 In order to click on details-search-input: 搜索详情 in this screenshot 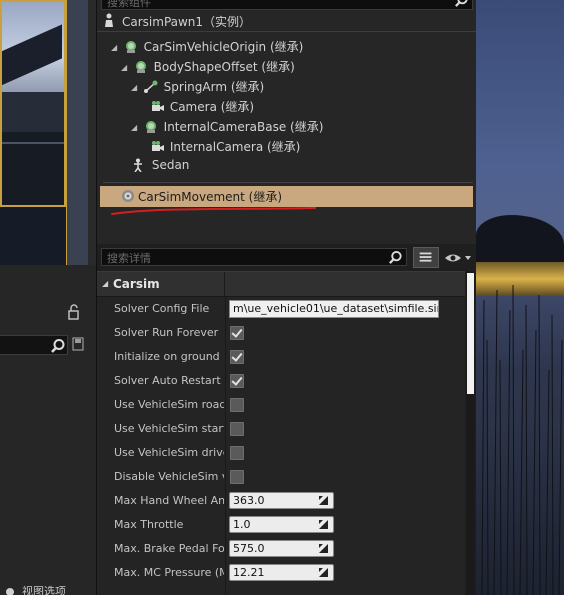, I will do `click(254, 257)`.